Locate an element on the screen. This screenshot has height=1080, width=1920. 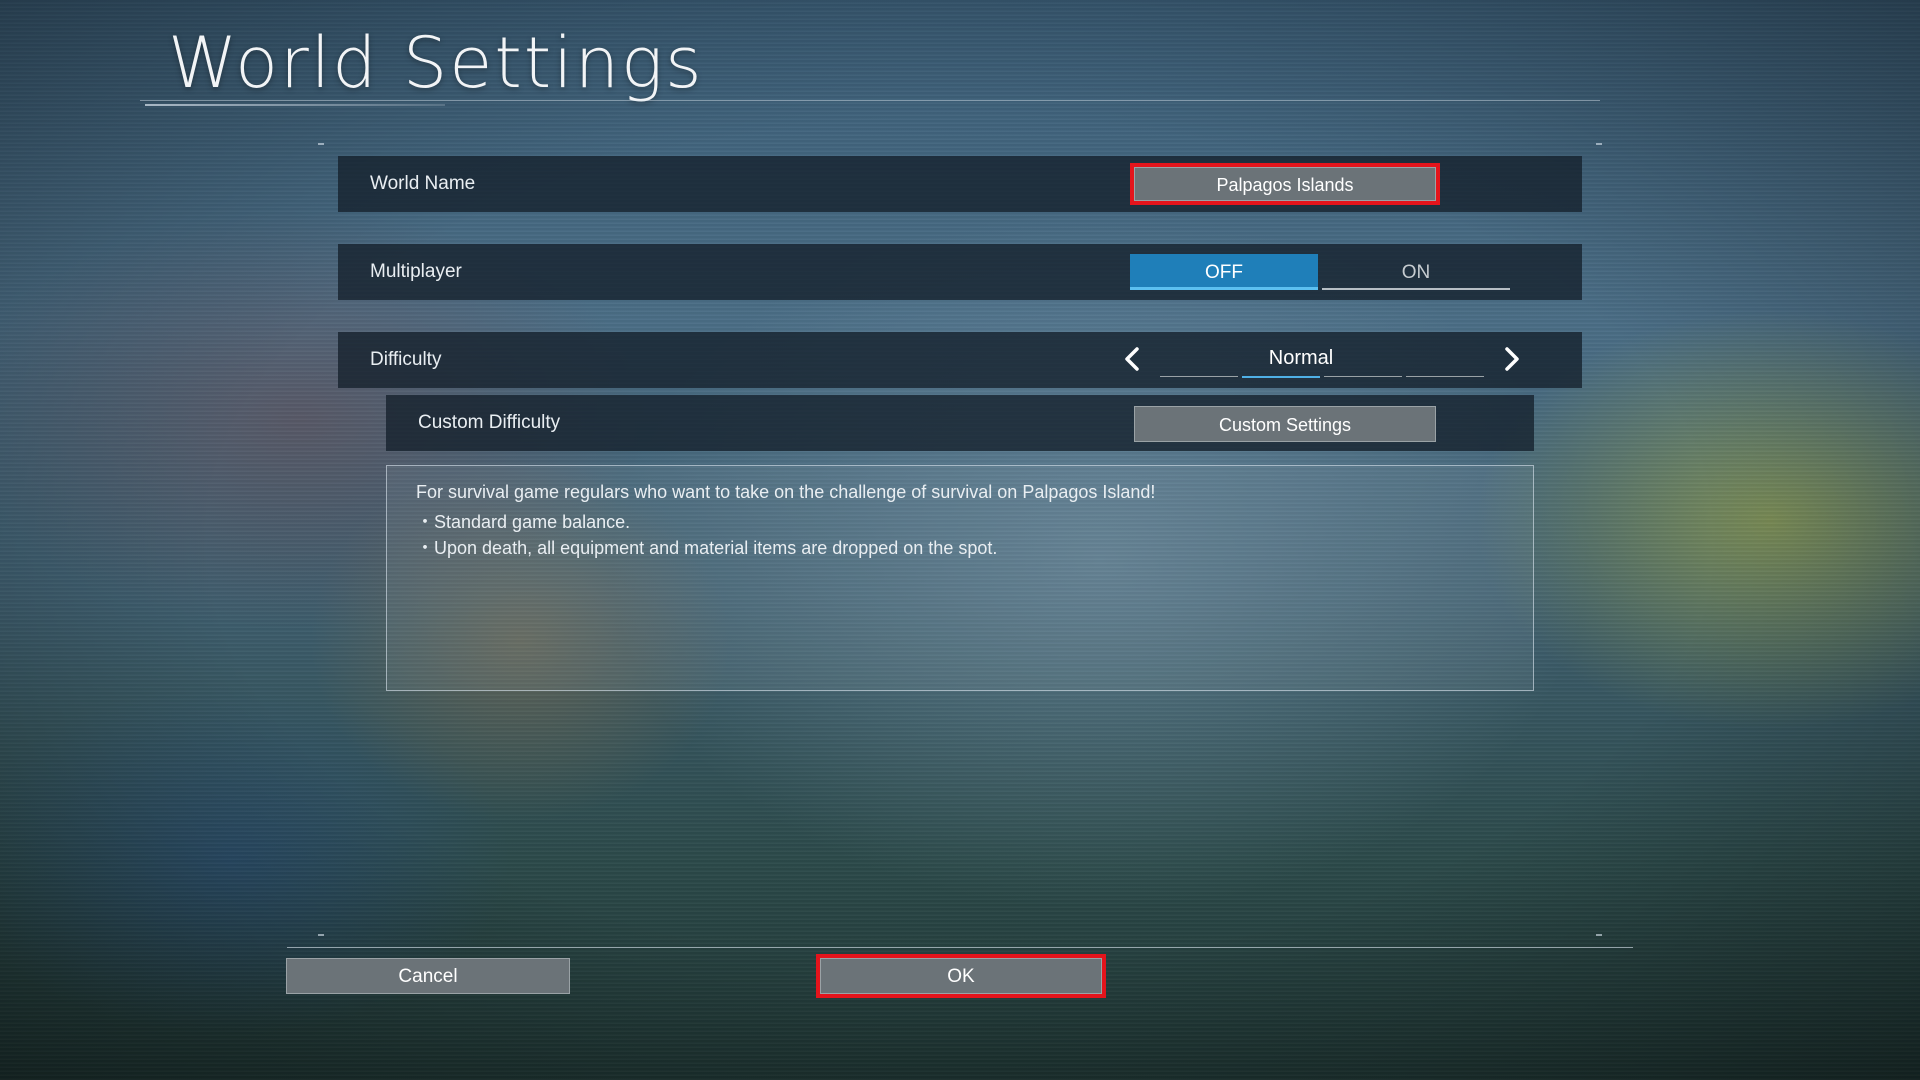
description-line: ・Standard game balance. is located at coordinates (523, 522).